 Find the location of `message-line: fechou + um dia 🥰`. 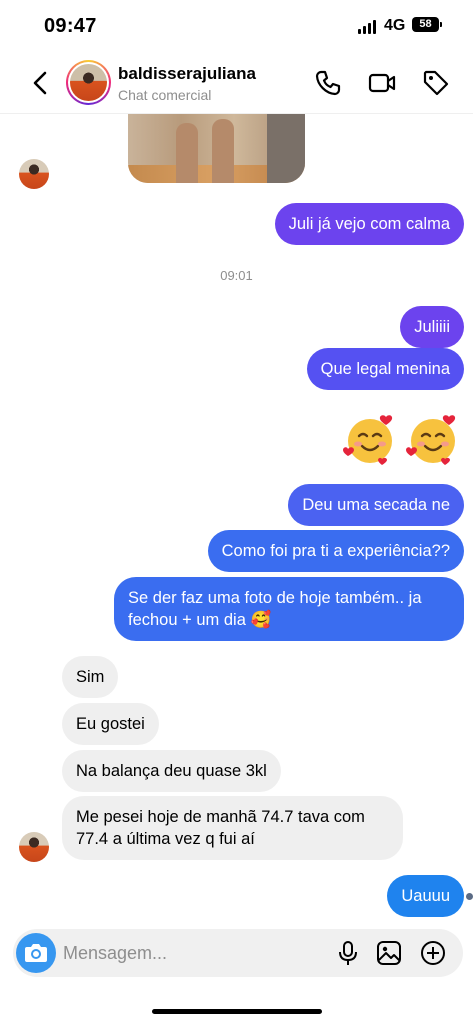

message-line: fechou + um dia 🥰 is located at coordinates (199, 620).